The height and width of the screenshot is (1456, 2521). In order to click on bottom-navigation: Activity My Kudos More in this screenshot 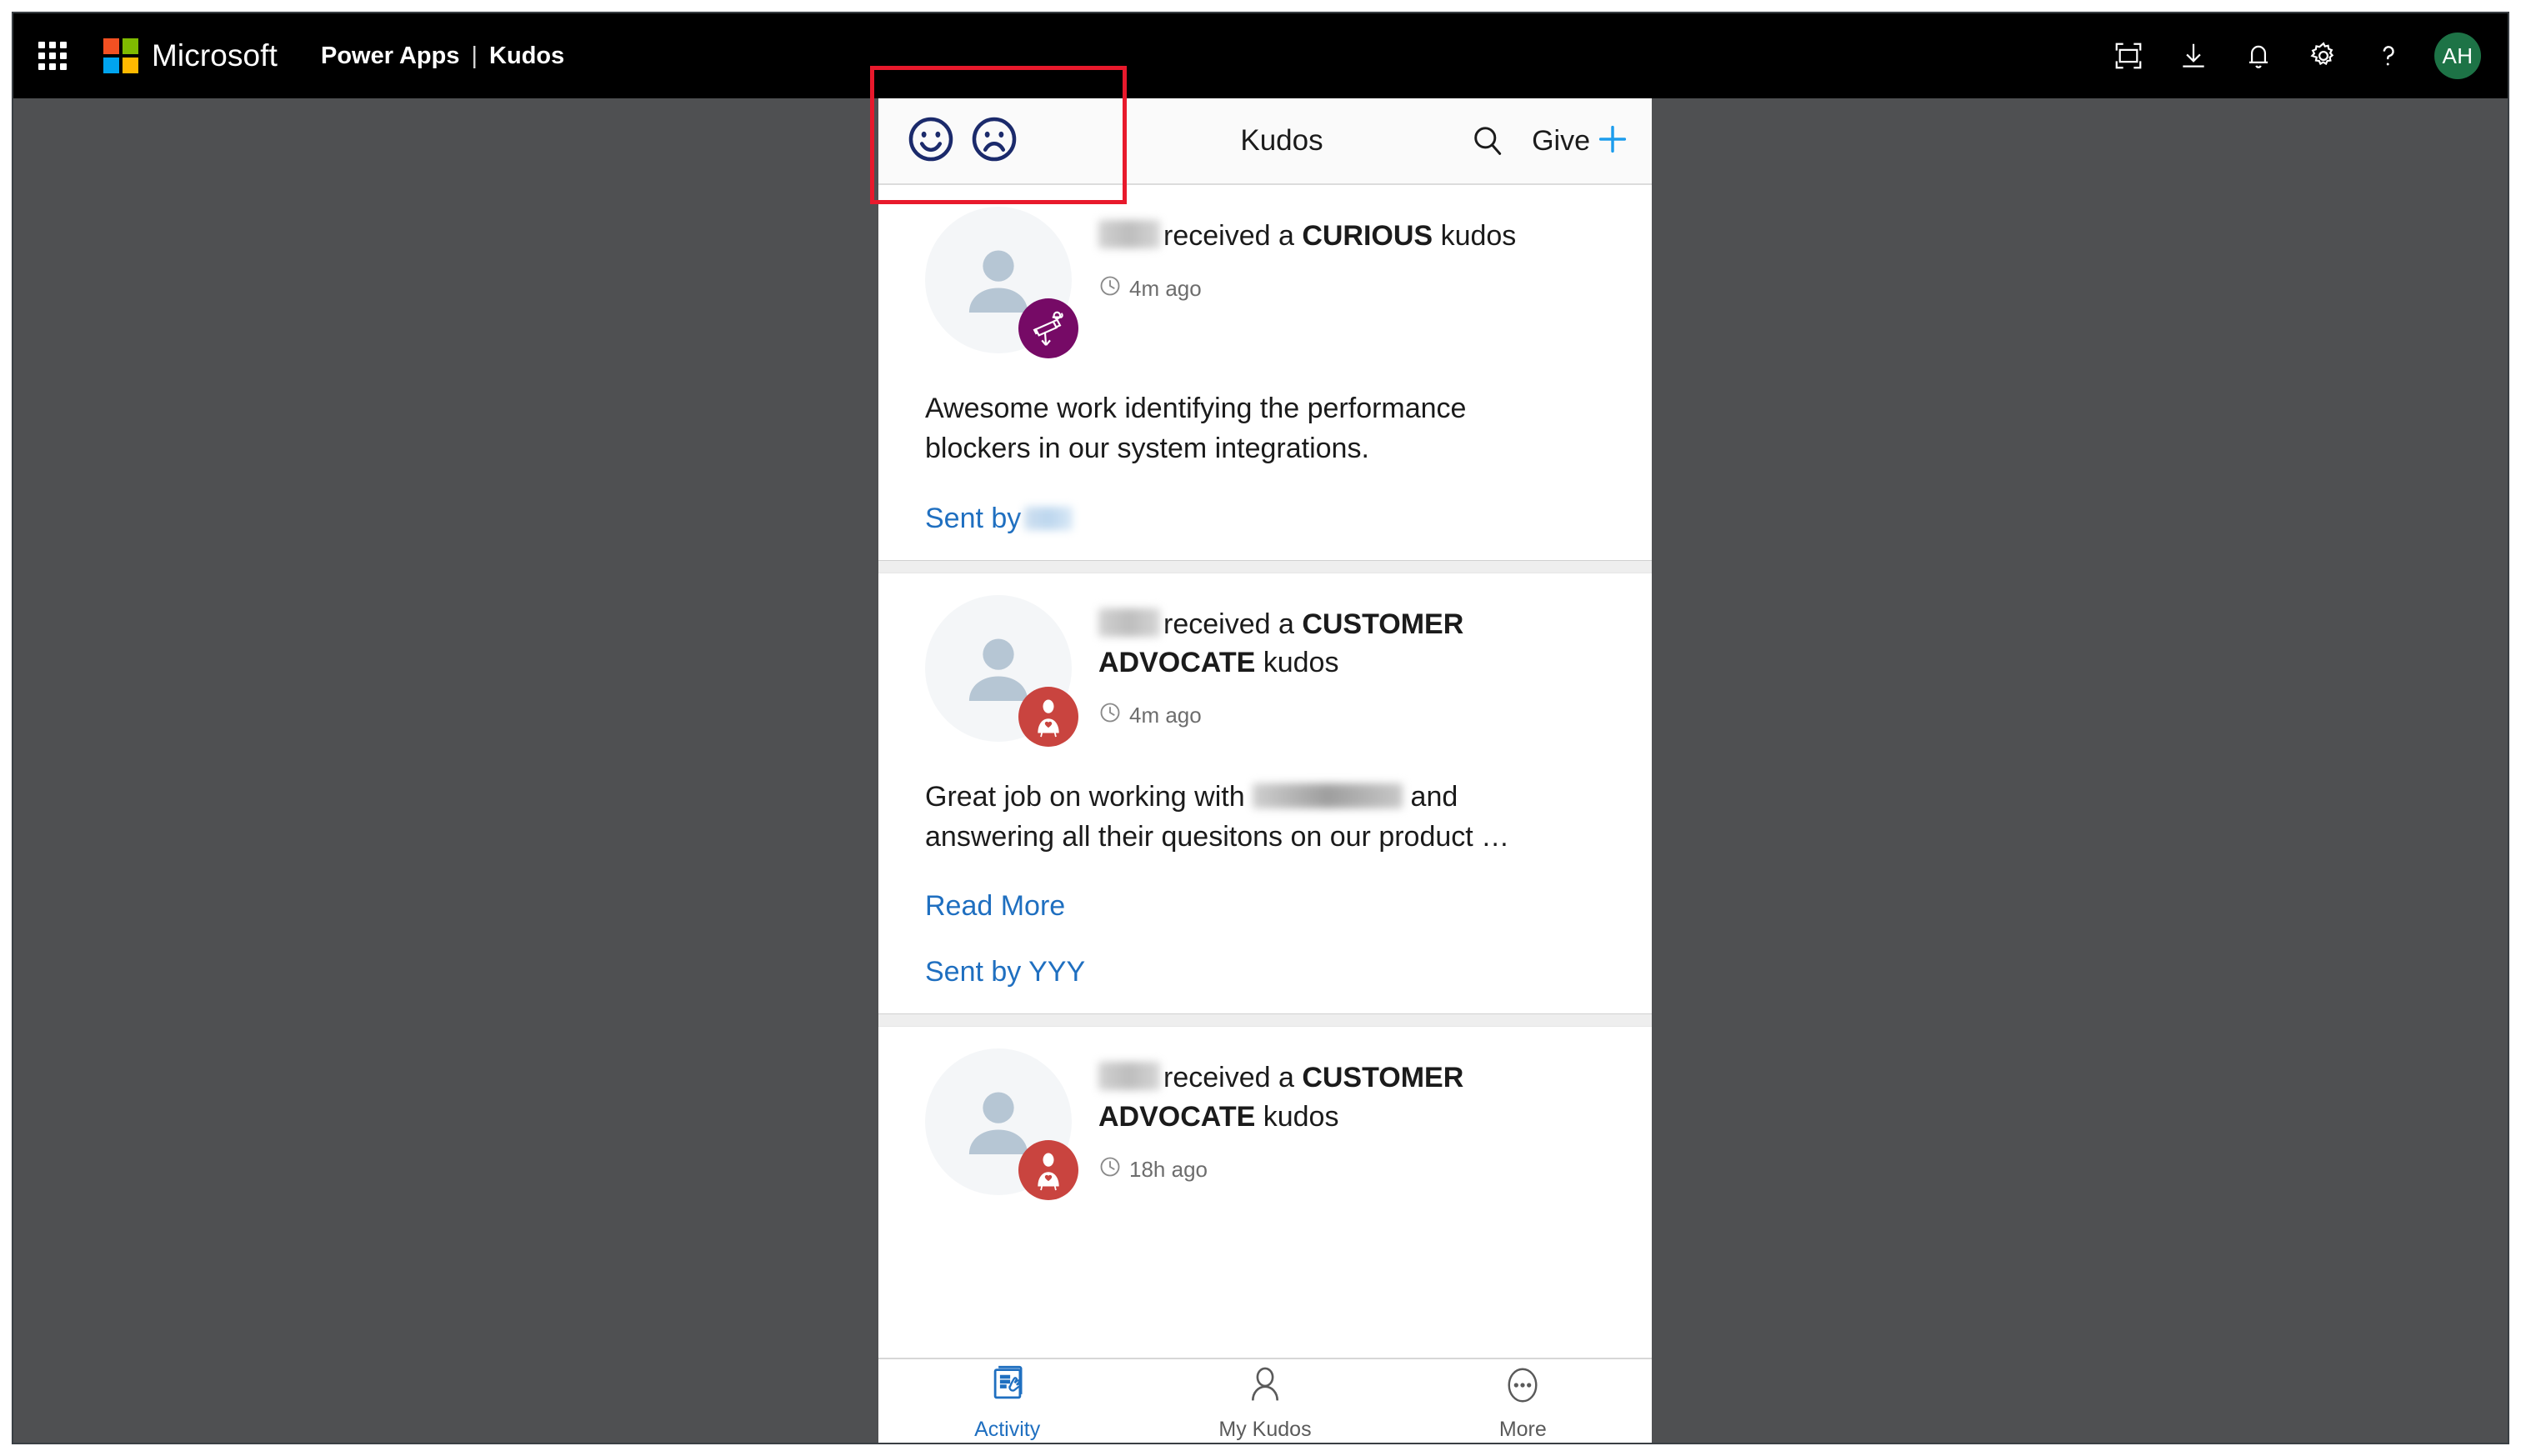, I will do `click(1265, 1400)`.